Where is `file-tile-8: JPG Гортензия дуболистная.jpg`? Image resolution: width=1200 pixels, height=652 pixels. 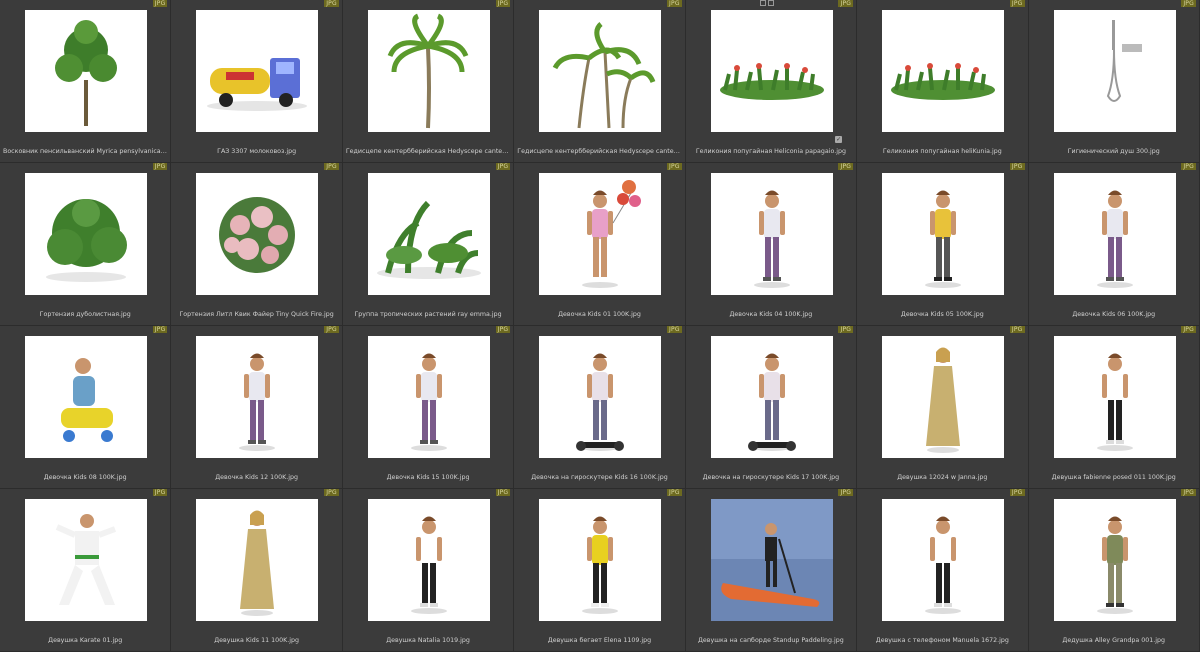 file-tile-8: JPG Гортензия дуболистная.jpg is located at coordinates (86, 244).